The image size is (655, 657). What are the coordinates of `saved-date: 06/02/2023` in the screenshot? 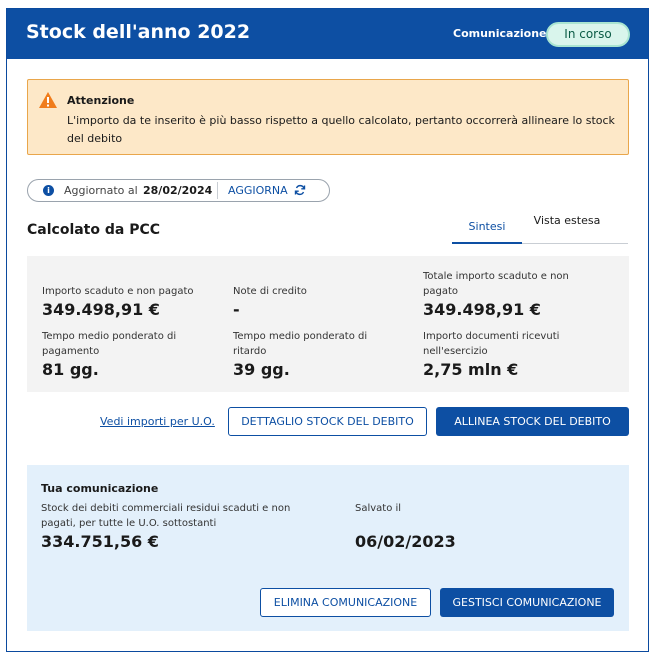 It's located at (405, 541).